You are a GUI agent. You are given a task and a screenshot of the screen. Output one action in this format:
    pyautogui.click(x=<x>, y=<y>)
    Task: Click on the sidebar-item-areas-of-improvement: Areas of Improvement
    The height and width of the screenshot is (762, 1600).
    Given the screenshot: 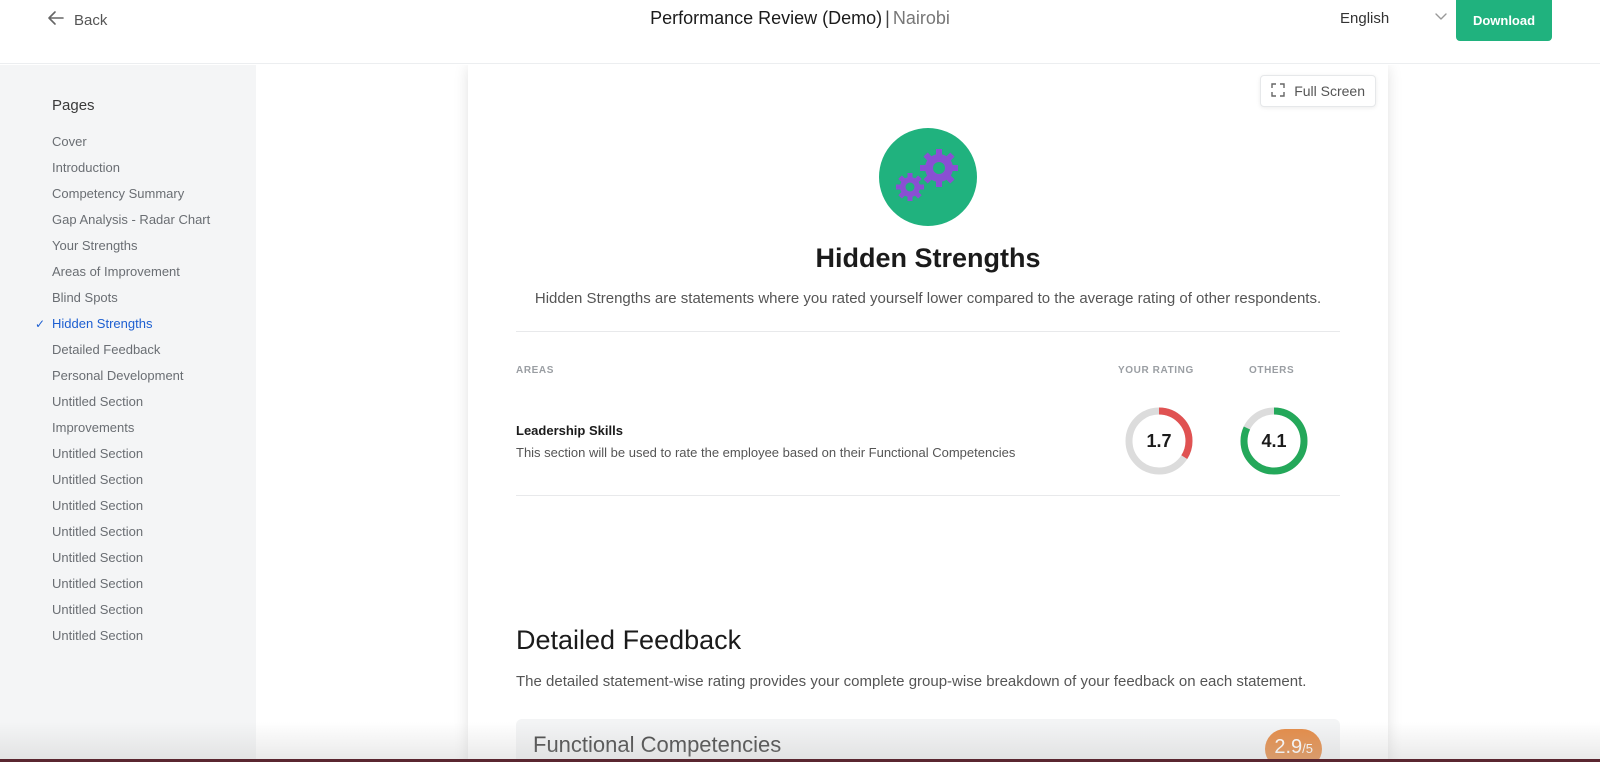 What is the action you would take?
    pyautogui.click(x=131, y=272)
    